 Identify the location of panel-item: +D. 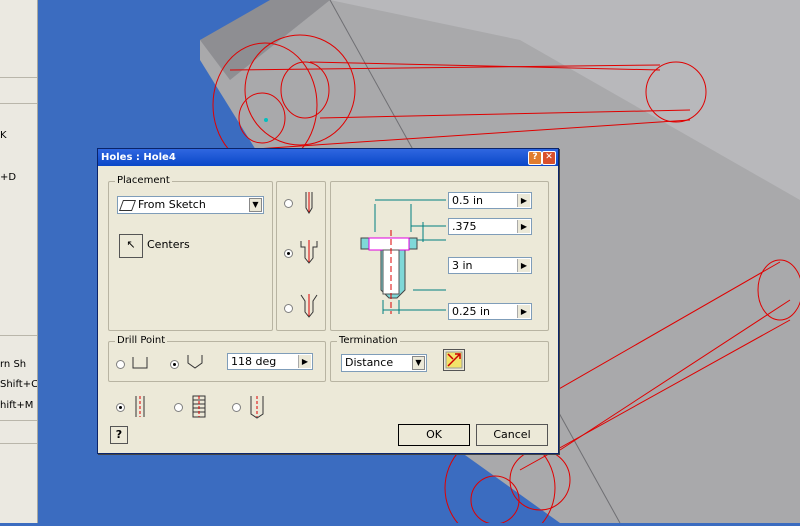
(8, 177).